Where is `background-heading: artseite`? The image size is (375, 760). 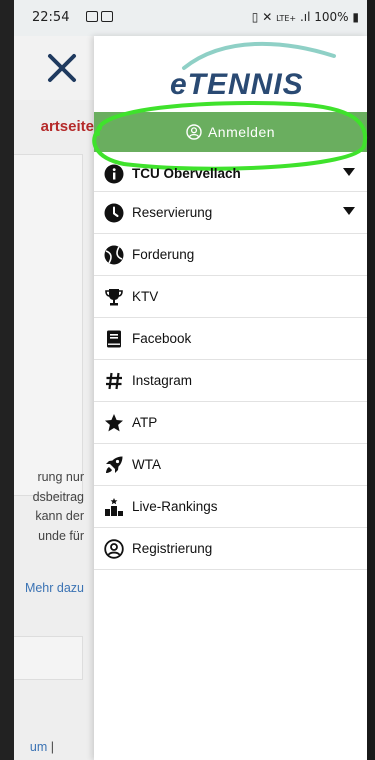
background-heading: artseite is located at coordinates (67, 126).